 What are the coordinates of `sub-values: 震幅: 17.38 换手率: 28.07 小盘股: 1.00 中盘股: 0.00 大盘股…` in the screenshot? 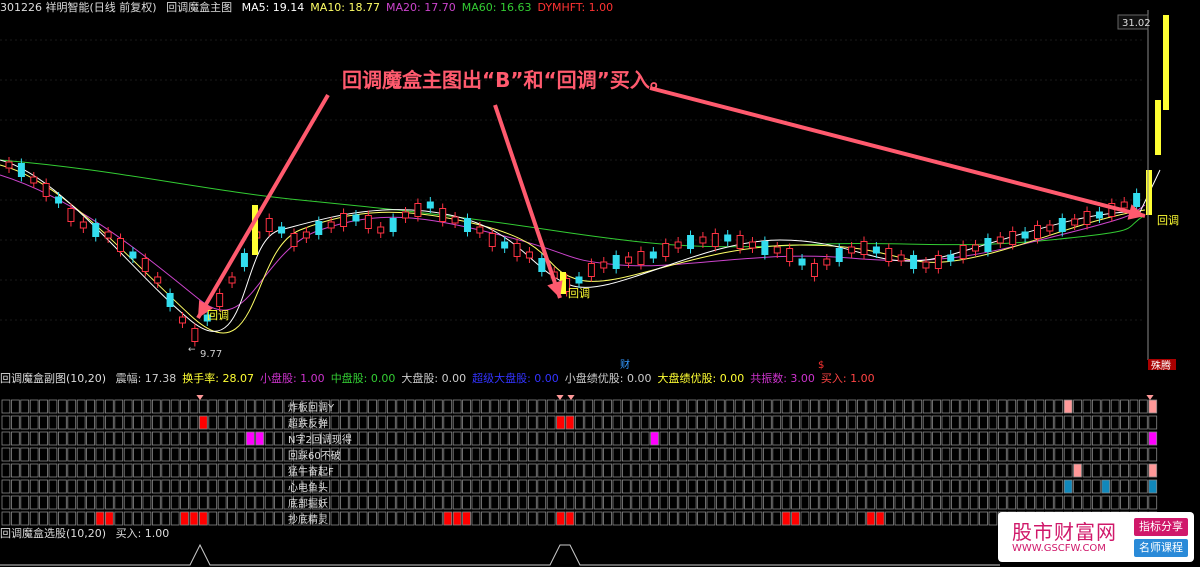 It's located at (498, 378).